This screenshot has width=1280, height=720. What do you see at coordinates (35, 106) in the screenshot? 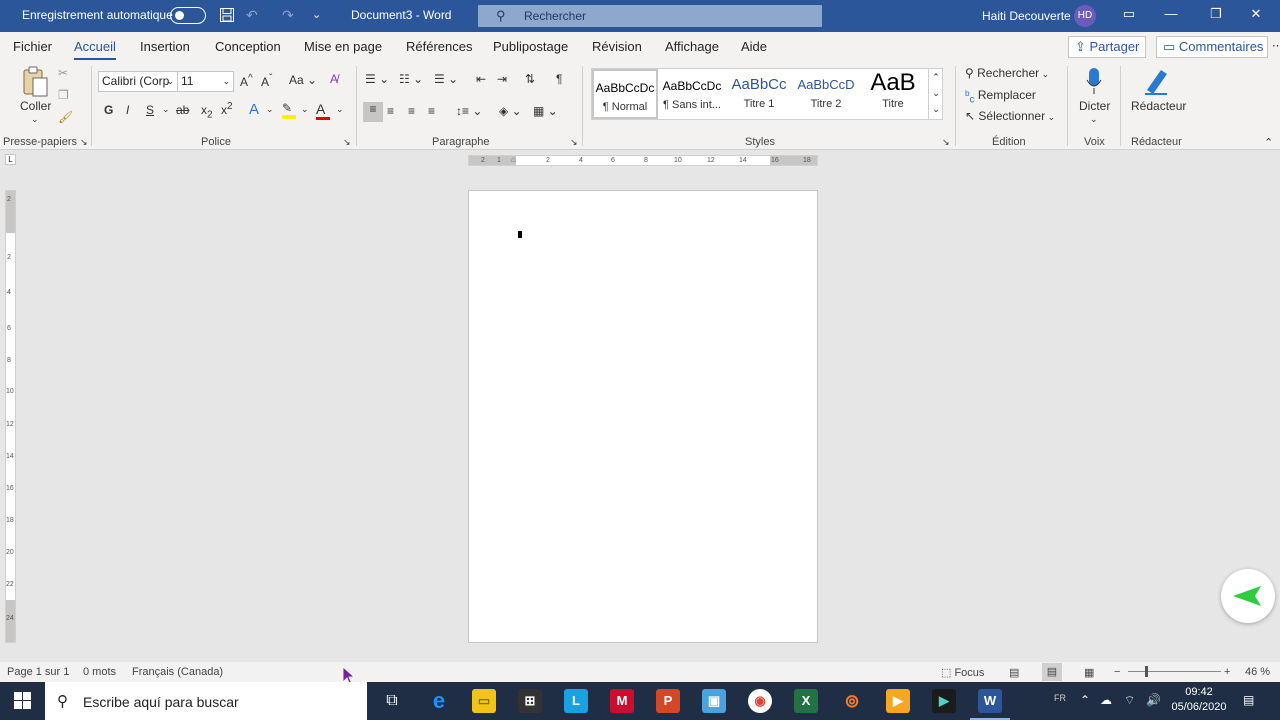
I see `paste-label: Coller` at bounding box center [35, 106].